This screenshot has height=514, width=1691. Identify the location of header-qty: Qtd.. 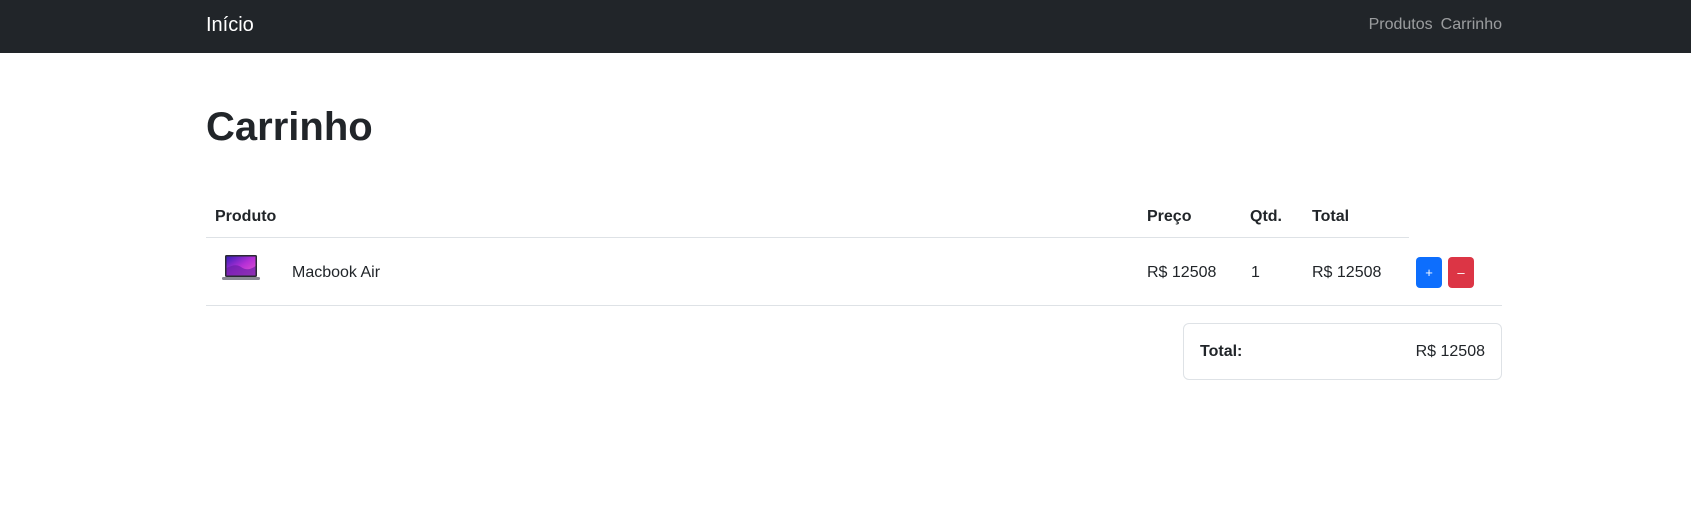
(1266, 216).